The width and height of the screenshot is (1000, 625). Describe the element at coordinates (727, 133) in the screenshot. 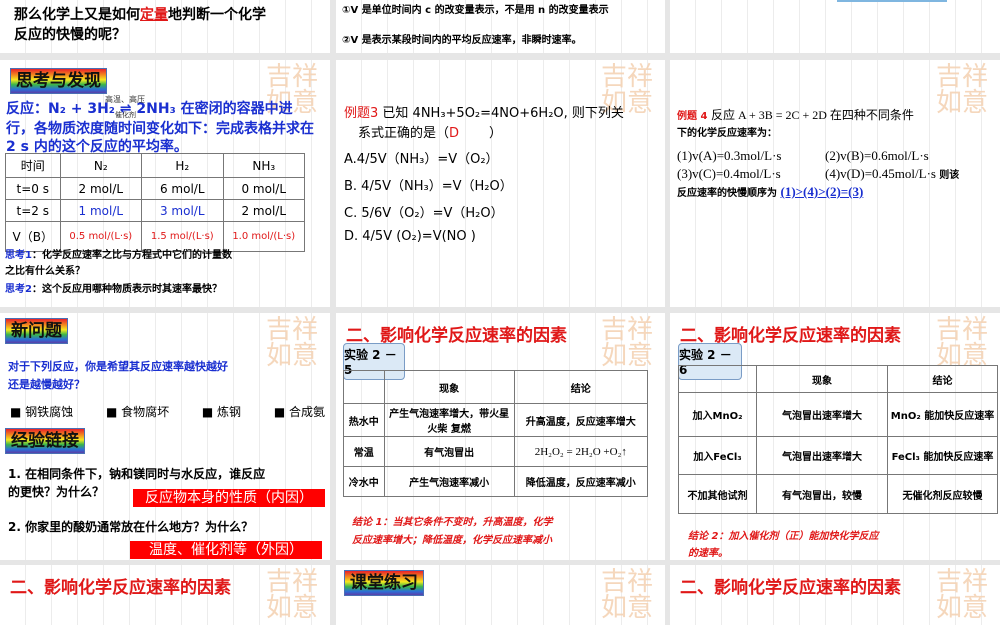

I see `example-stem-2: 下的化学反应速率为：` at that location.